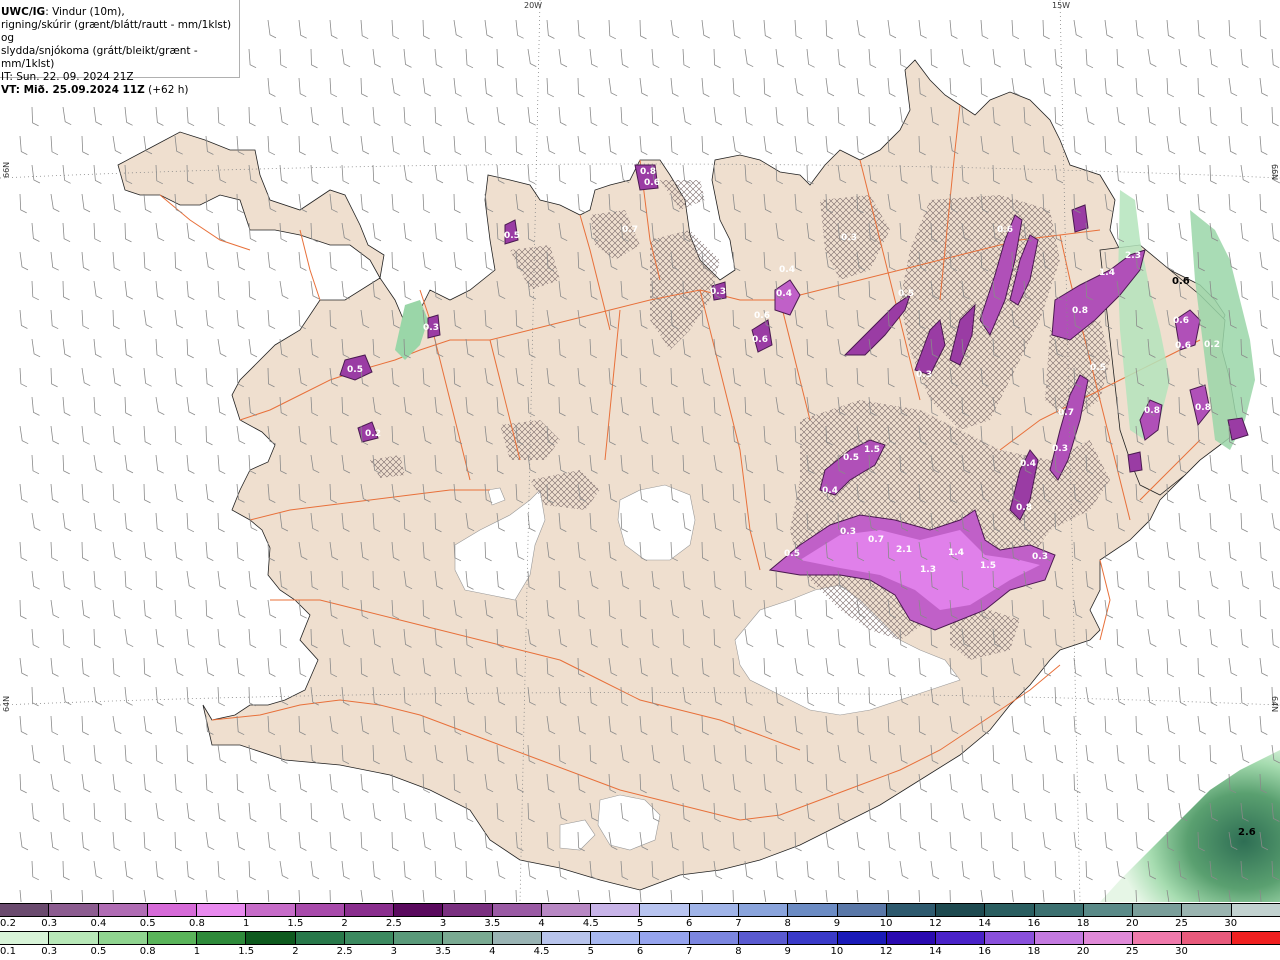  I want to click on snow-value-label: 0.2, so click(373, 434).